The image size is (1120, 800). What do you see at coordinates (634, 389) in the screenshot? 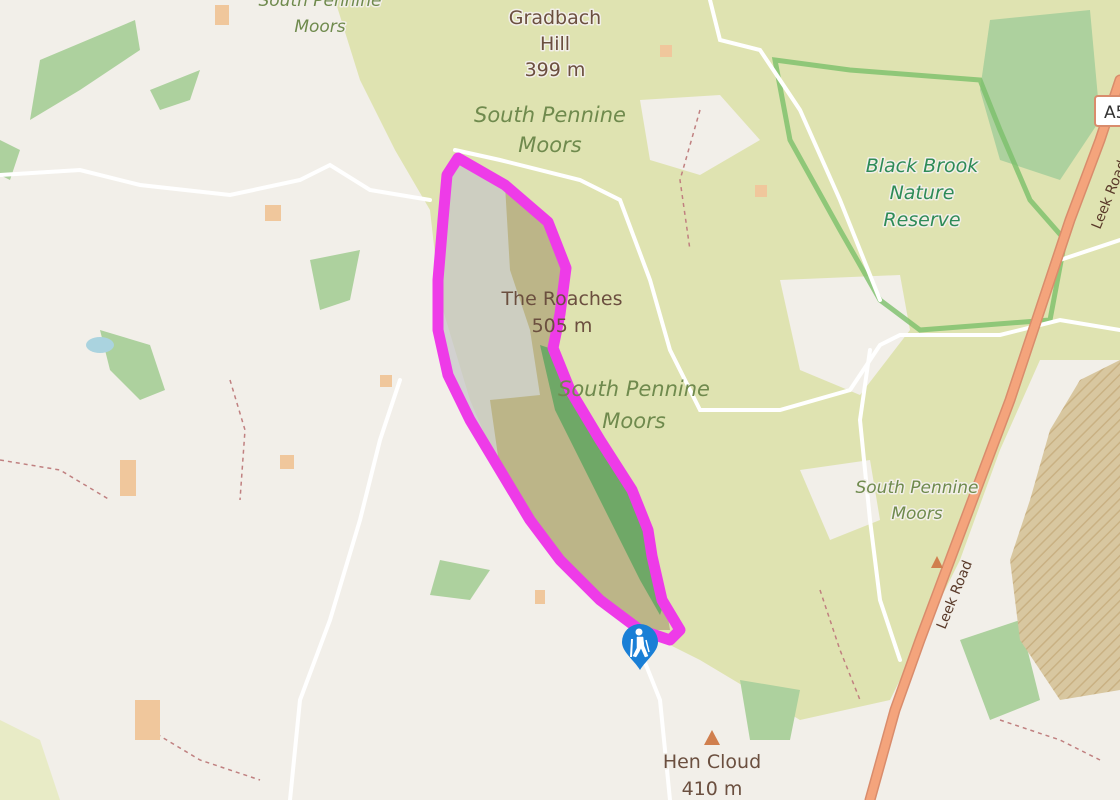
I see `label-moors-mid-1: South Pennine` at bounding box center [634, 389].